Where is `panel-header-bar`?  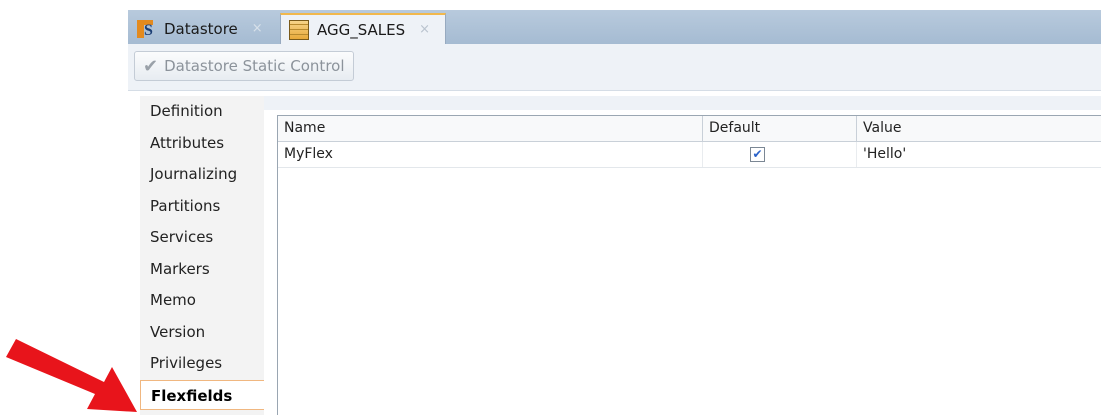 panel-header-bar is located at coordinates (682, 103).